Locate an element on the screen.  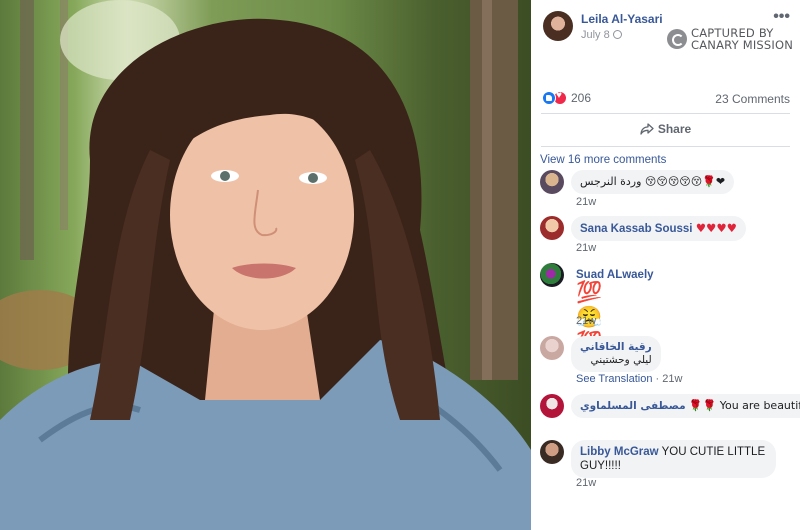
more-options-icon: ••• is located at coordinates (781, 17).